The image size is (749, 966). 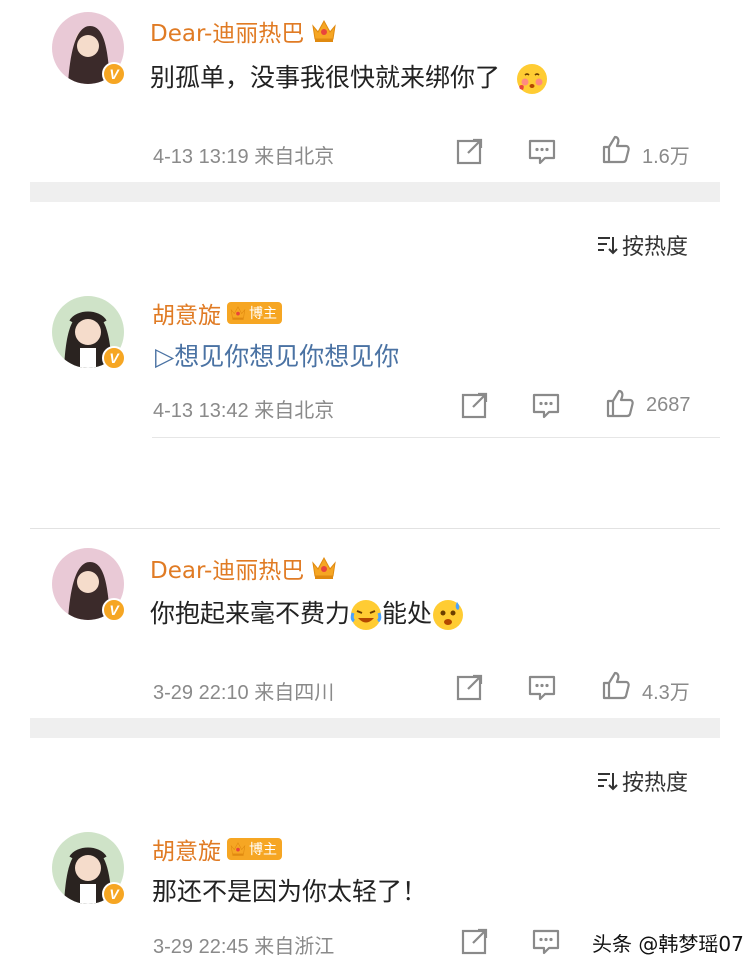 What do you see at coordinates (307, 612) in the screenshot?
I see `comment-text: 你抱起来毫不费力 能处` at bounding box center [307, 612].